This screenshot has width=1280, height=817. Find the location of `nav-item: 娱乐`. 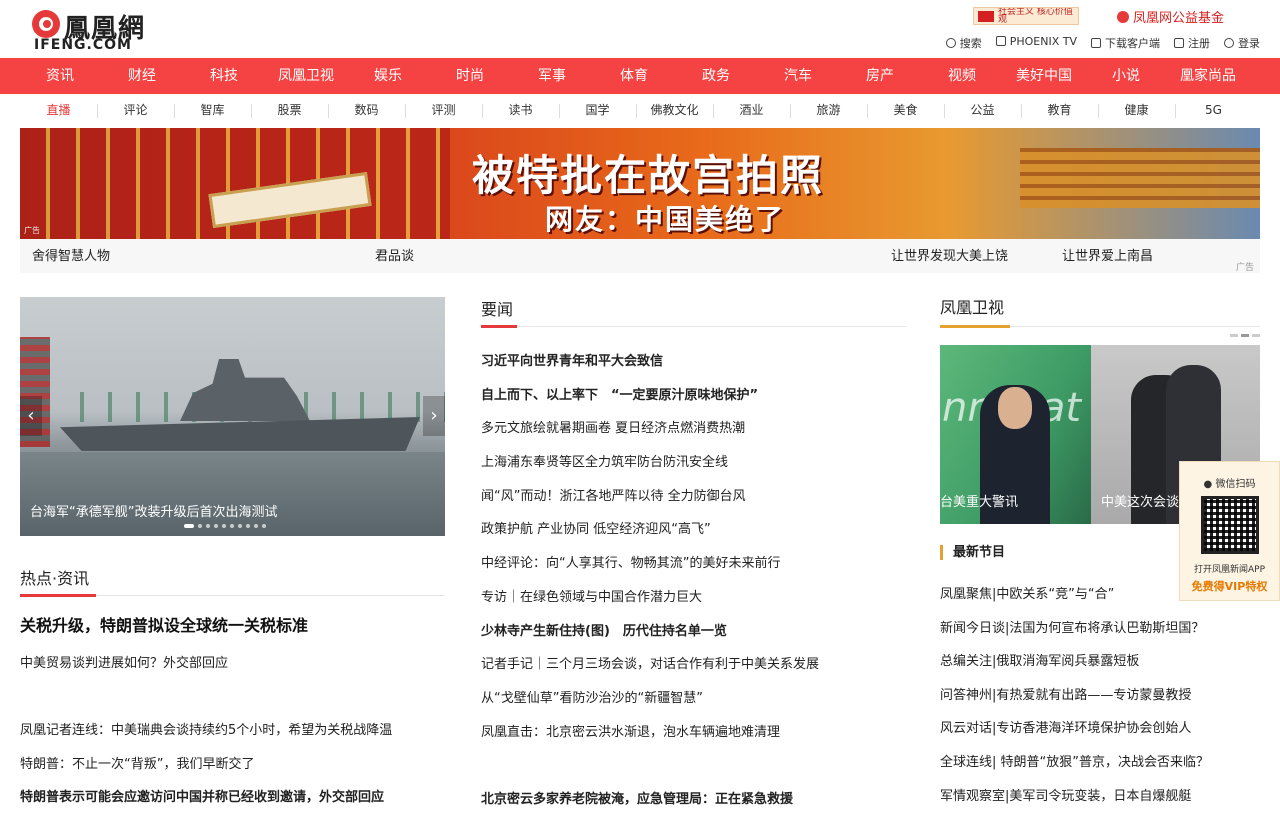

nav-item: 娱乐 is located at coordinates (388, 76).